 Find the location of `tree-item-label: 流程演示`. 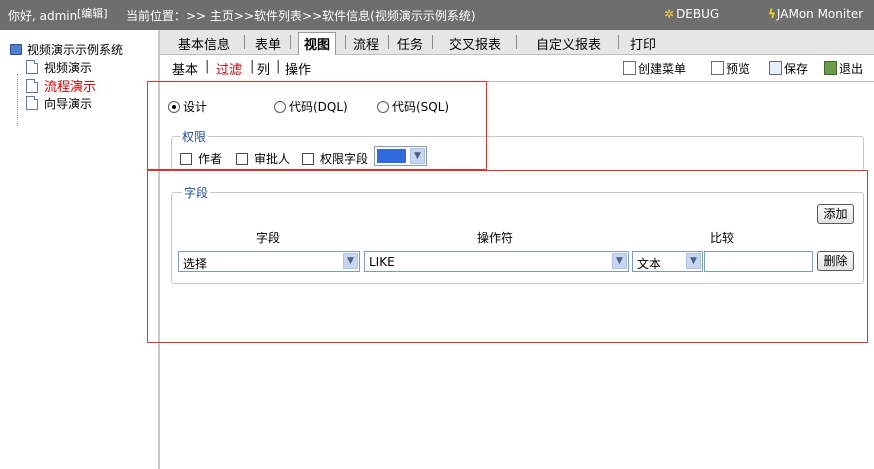

tree-item-label: 流程演示 is located at coordinates (70, 87).